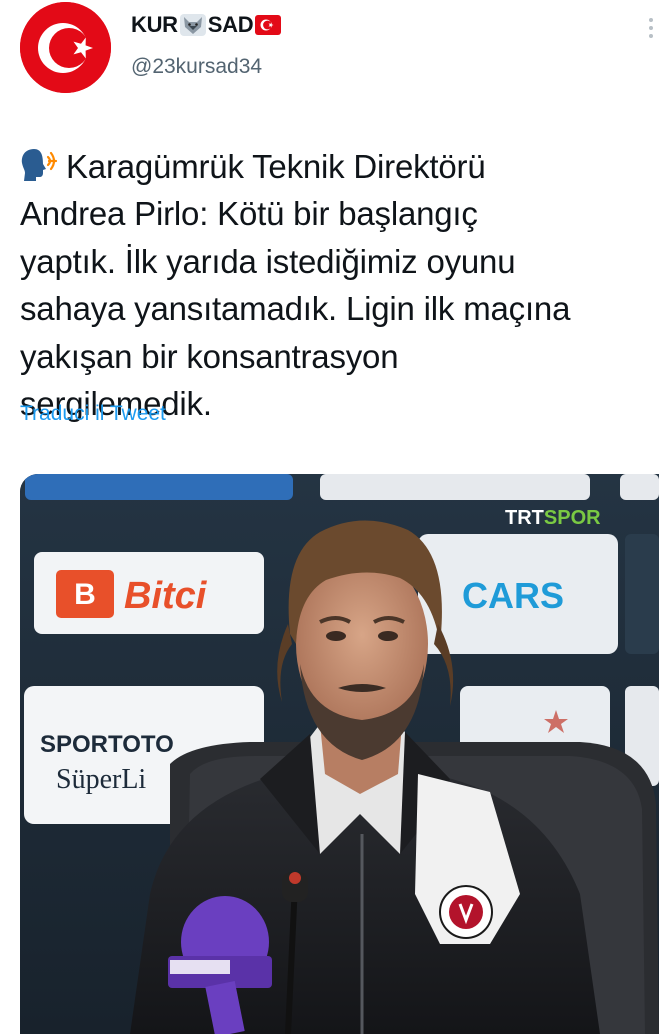 The height and width of the screenshot is (1034, 659). What do you see at coordinates (166, 596) in the screenshot?
I see `bitci-sponsor-text: Bitci` at bounding box center [166, 596].